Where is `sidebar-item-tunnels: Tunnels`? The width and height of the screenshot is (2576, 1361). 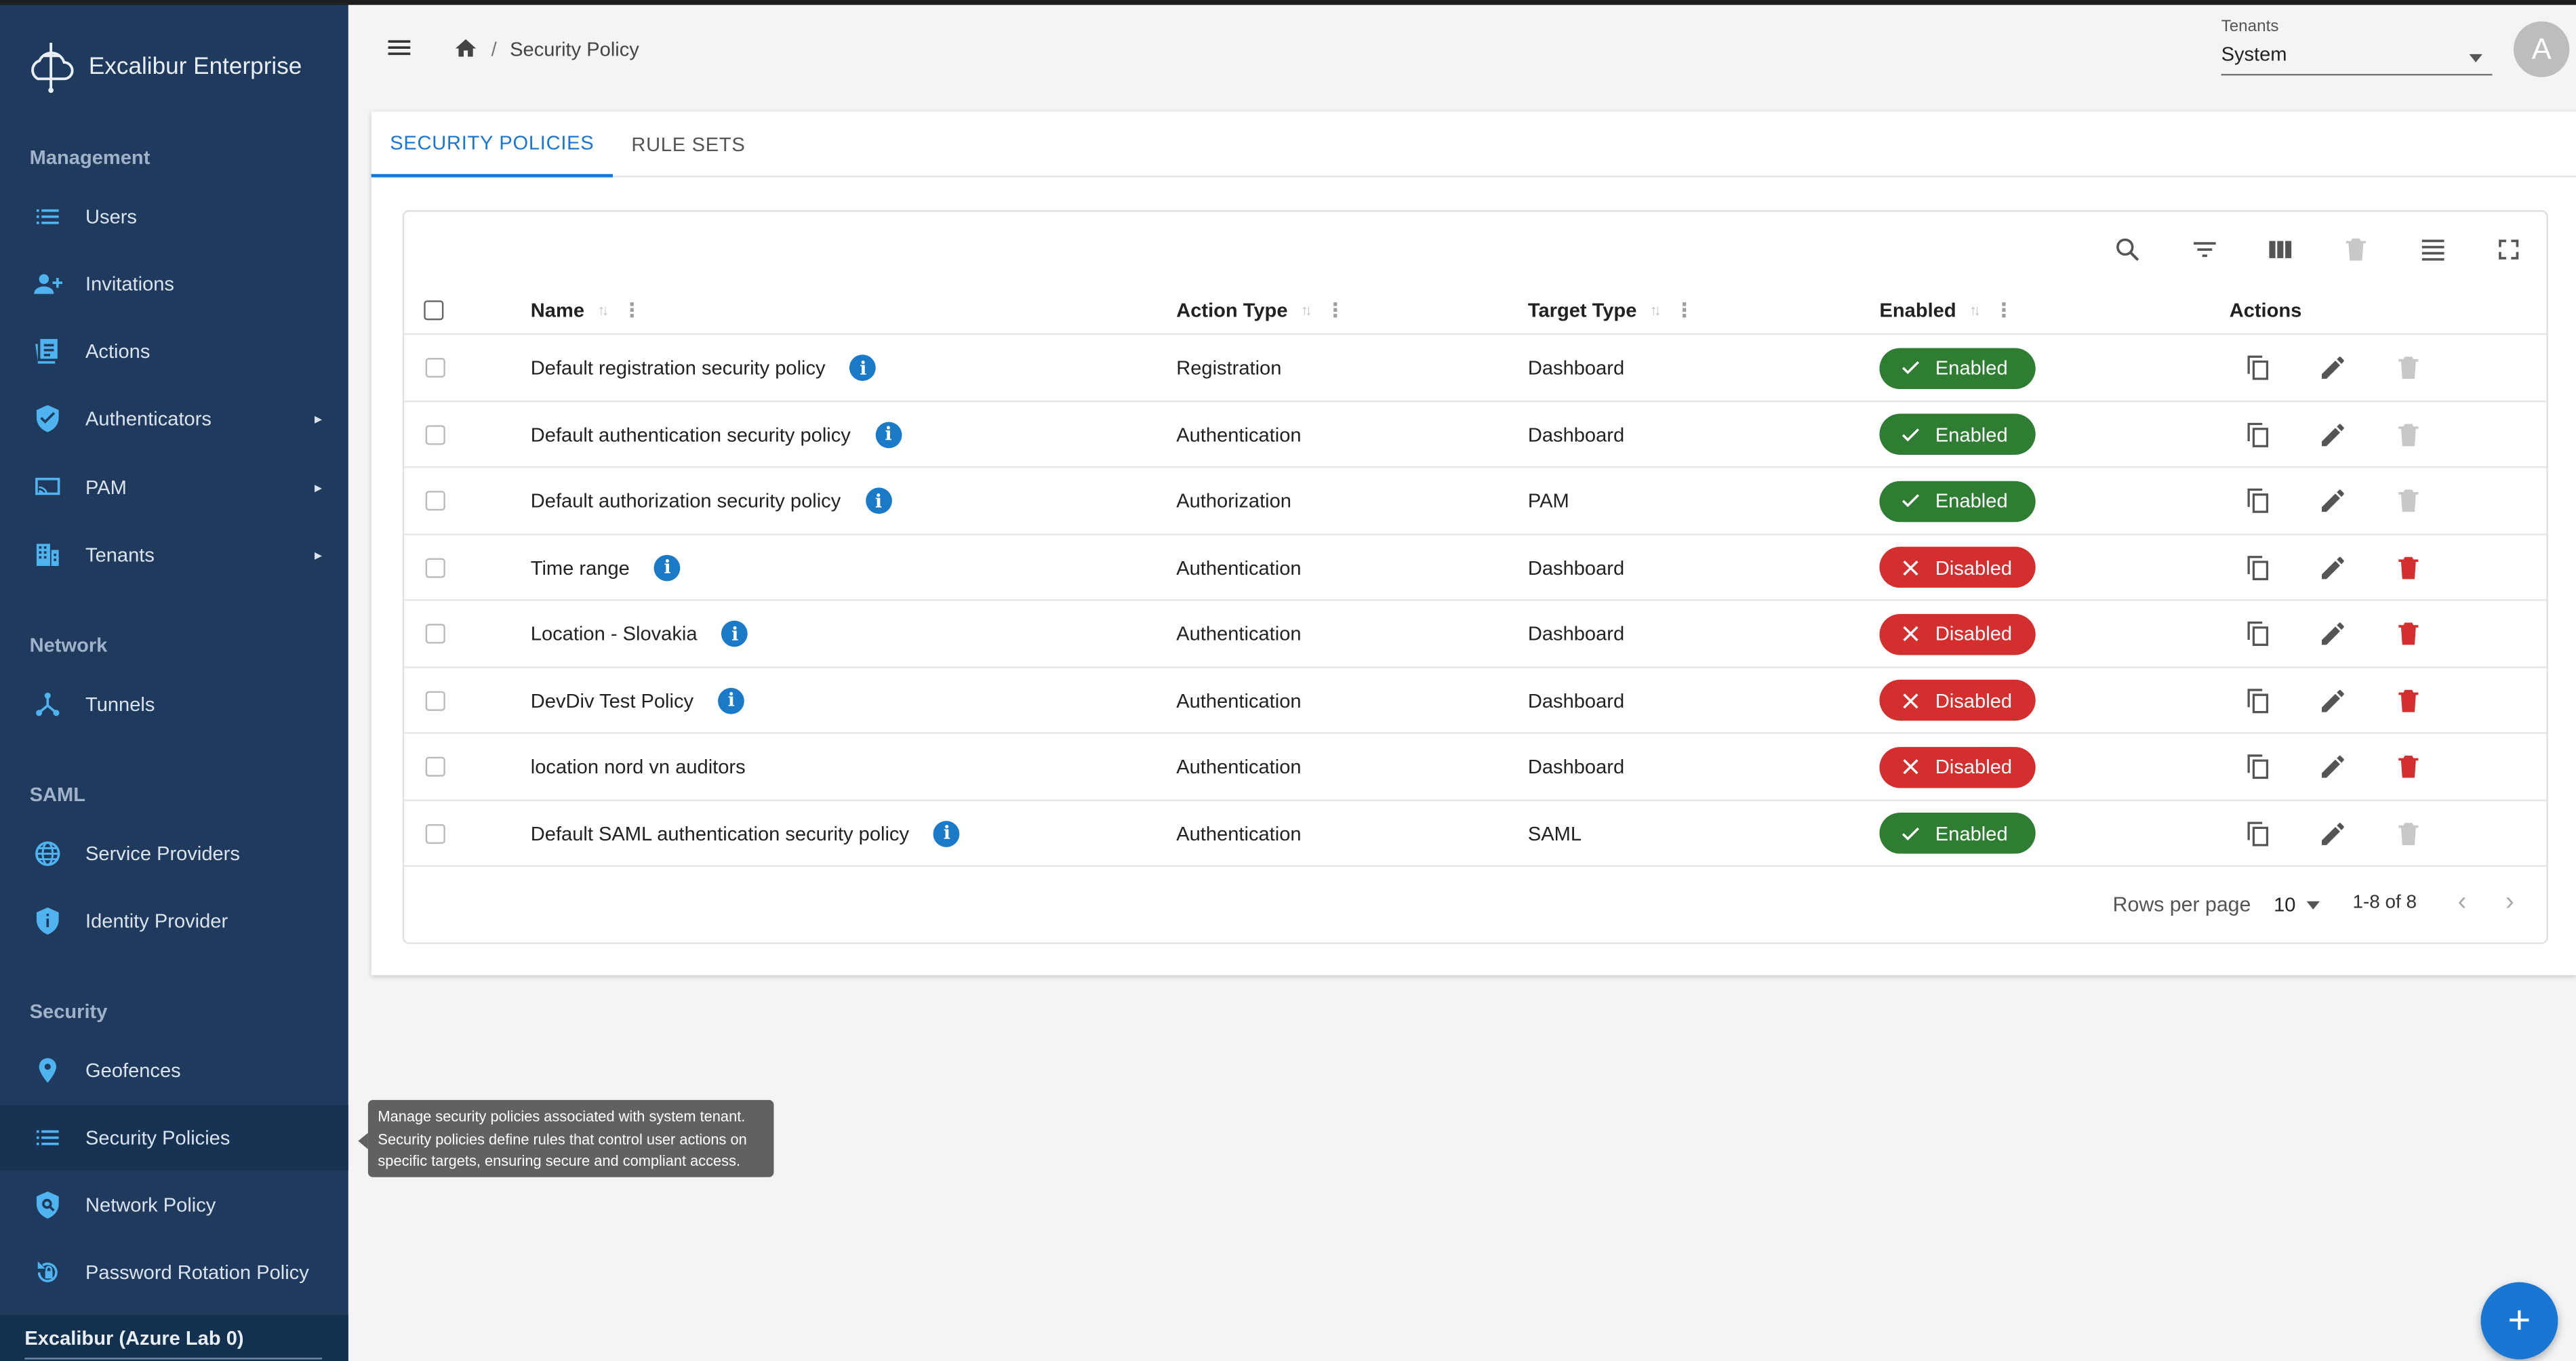
sidebar-item-tunnels: Tunnels is located at coordinates (174, 704).